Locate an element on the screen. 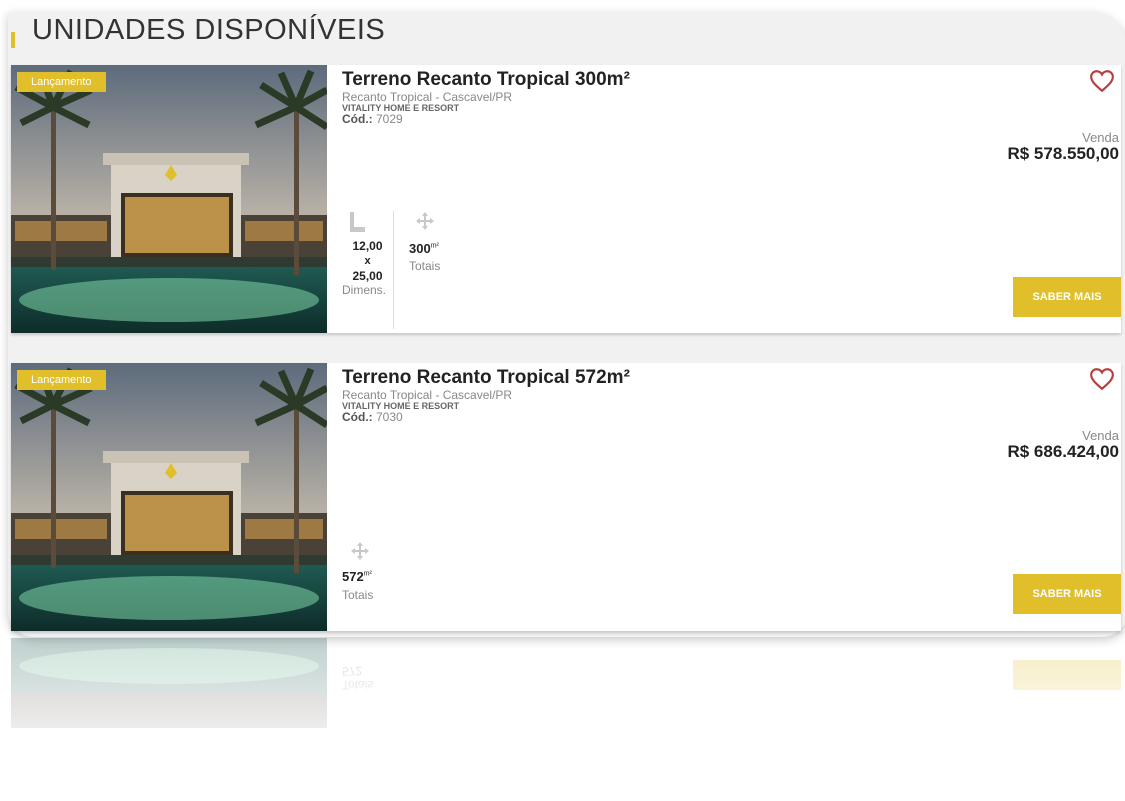  area-value: 572m² is located at coordinates (357, 576).